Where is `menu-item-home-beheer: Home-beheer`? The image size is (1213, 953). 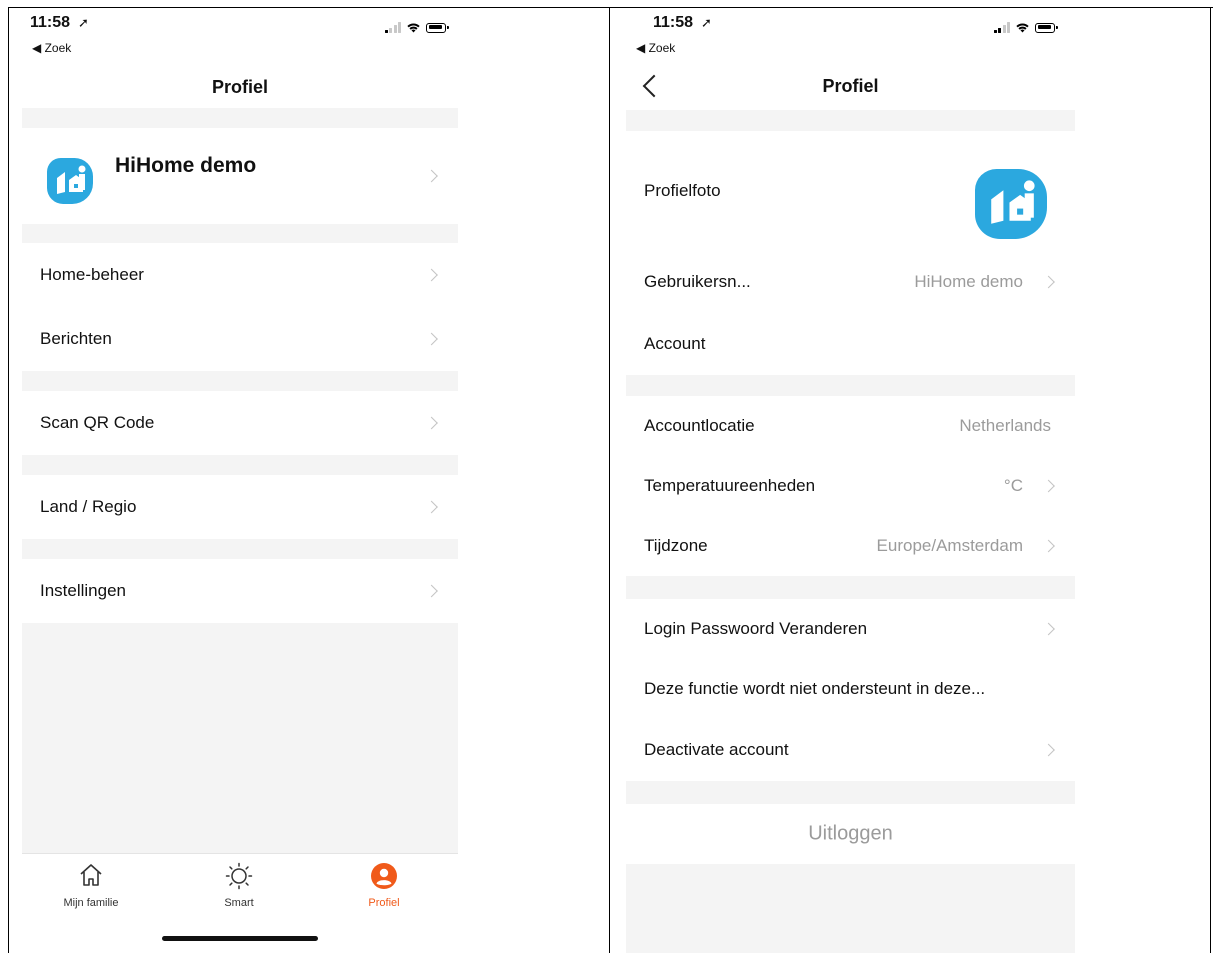
menu-item-home-beheer: Home-beheer is located at coordinates (240, 275).